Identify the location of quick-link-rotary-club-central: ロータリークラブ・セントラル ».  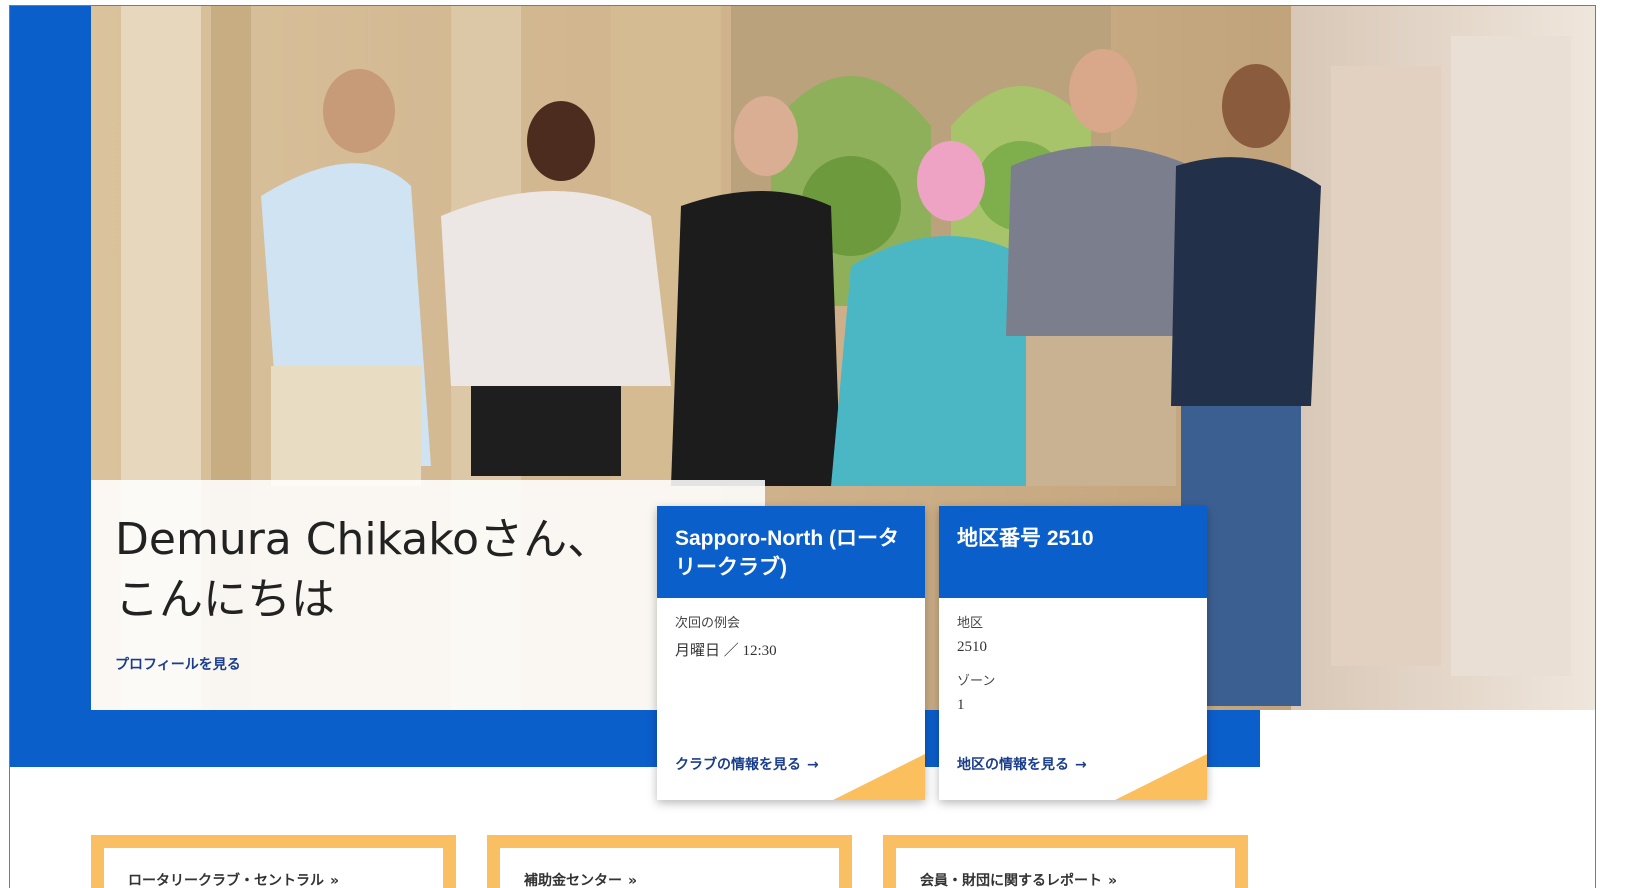
(273, 861).